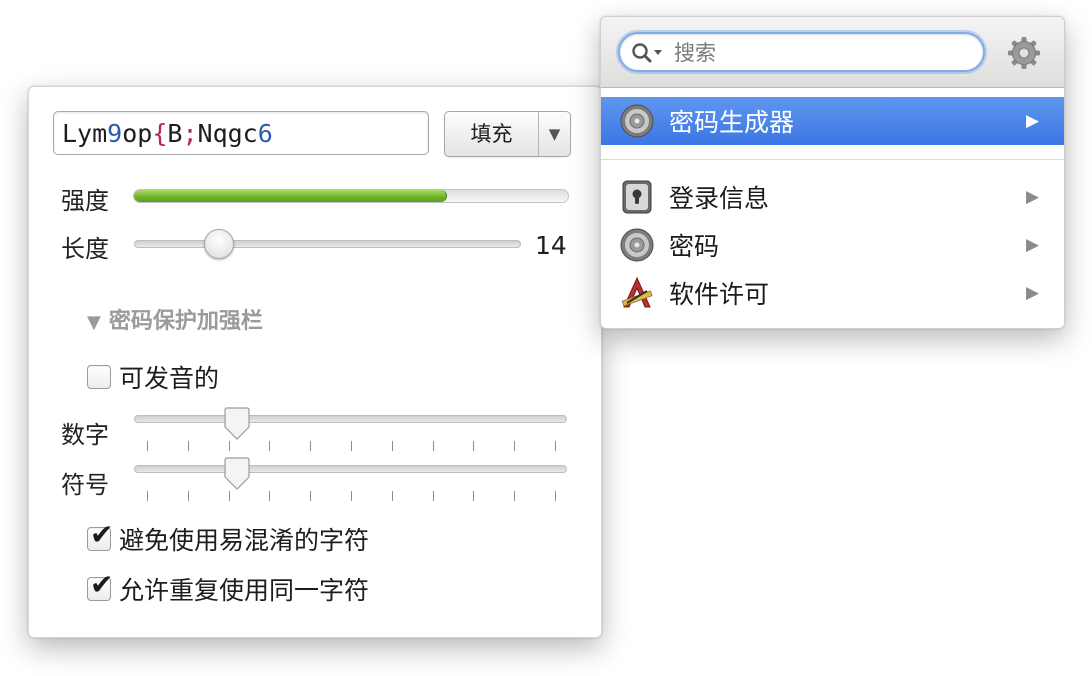 This screenshot has height=676, width=1092. Describe the element at coordinates (647, 53) in the screenshot. I see `search-icon` at that location.